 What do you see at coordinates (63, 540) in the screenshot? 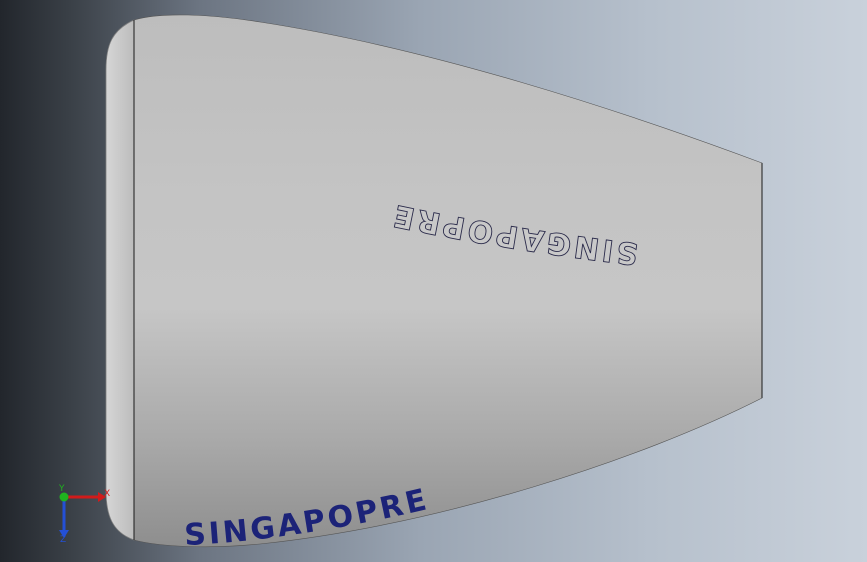
I see `axis-z-label: Z` at bounding box center [63, 540].